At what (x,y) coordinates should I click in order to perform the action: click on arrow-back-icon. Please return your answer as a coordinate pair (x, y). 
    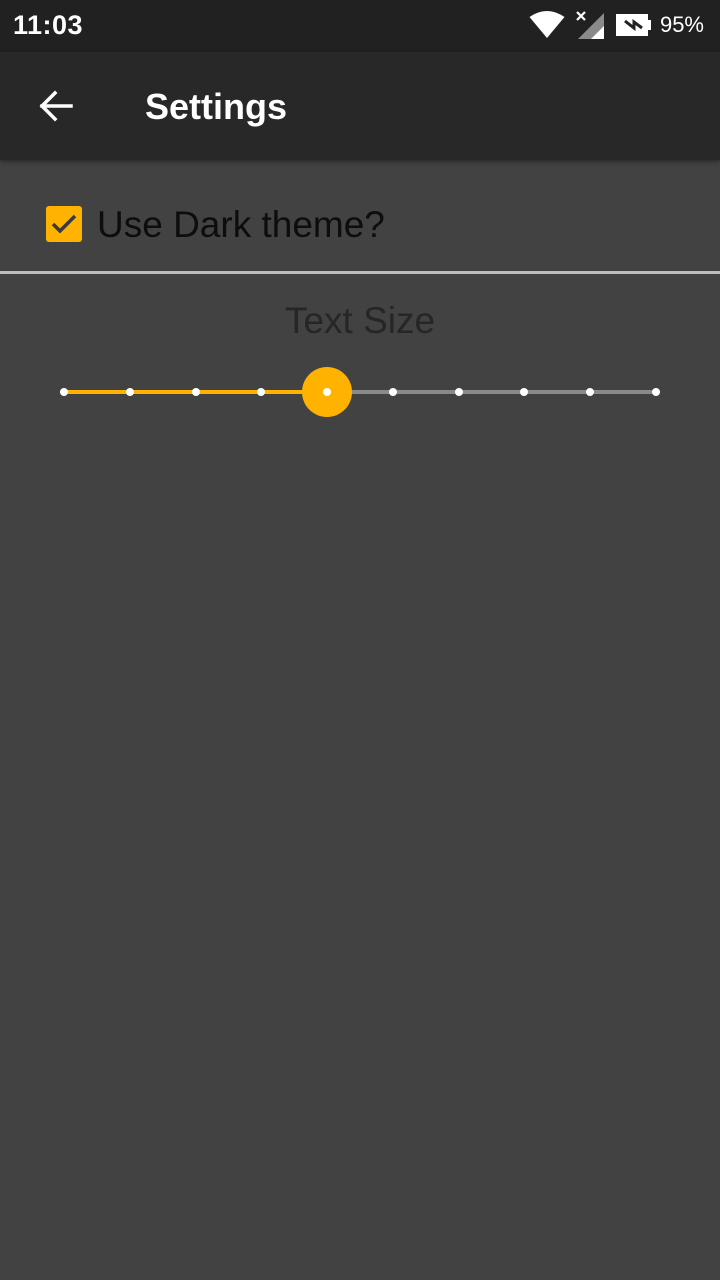
    Looking at the image, I should click on (56, 106).